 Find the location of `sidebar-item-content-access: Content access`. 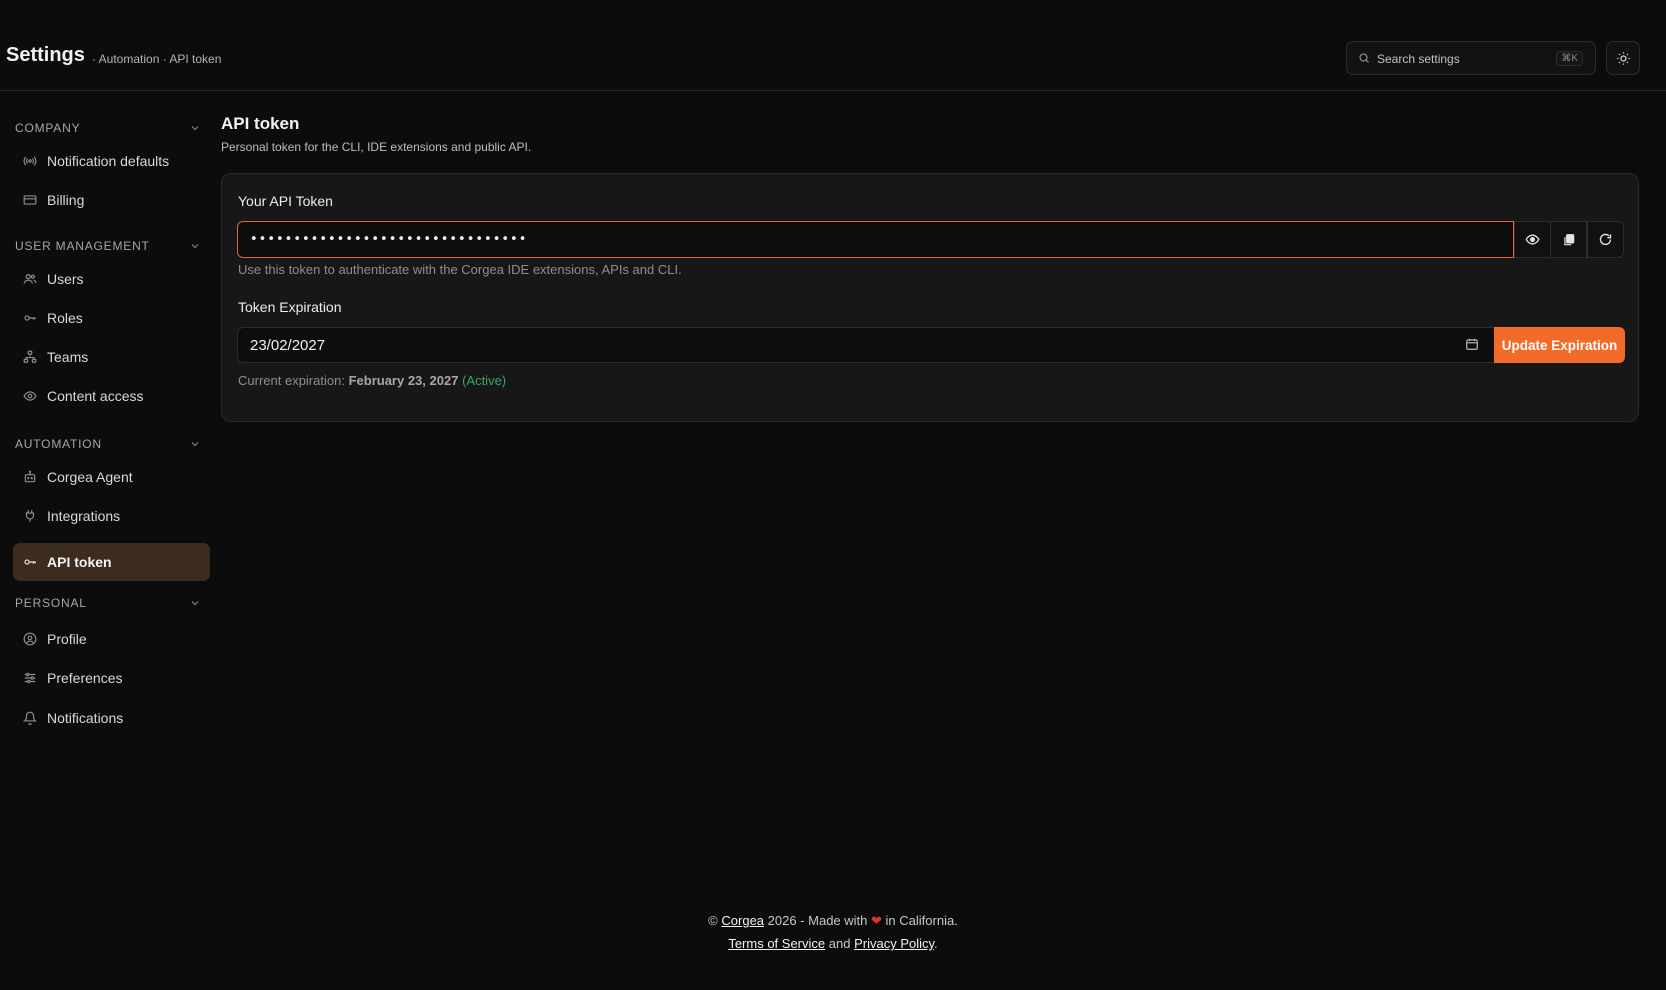

sidebar-item-content-access: Content access is located at coordinates (111, 396).